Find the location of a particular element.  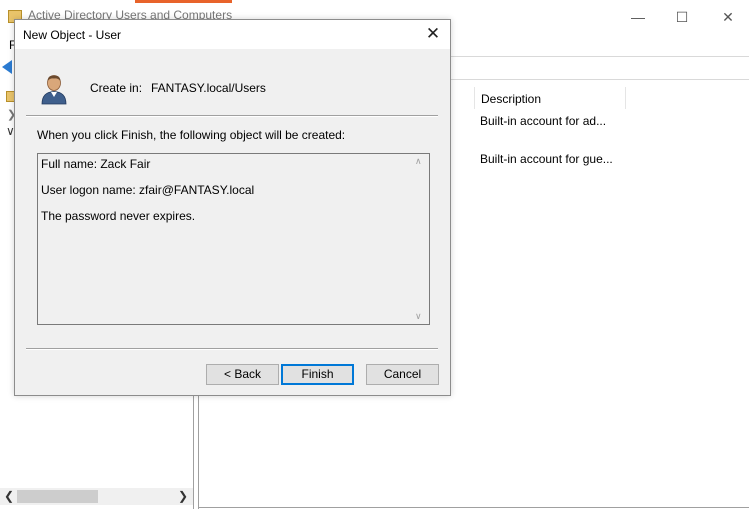

maximize-icon: ☐ is located at coordinates (682, 17).